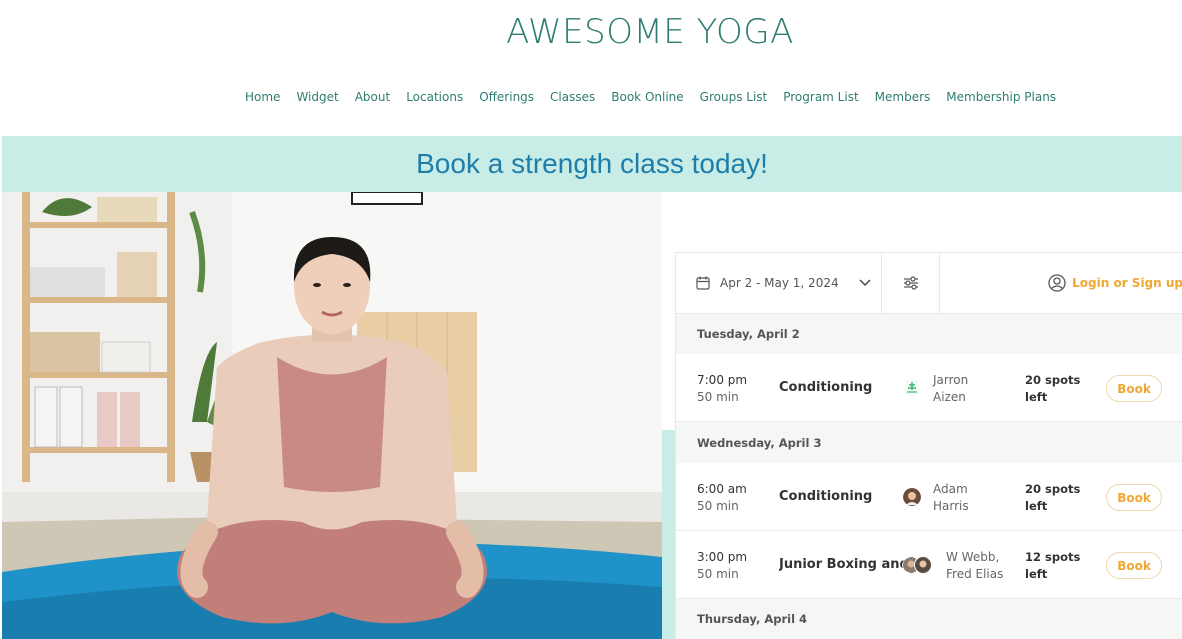  What do you see at coordinates (572, 97) in the screenshot?
I see `nav-classes: Classes` at bounding box center [572, 97].